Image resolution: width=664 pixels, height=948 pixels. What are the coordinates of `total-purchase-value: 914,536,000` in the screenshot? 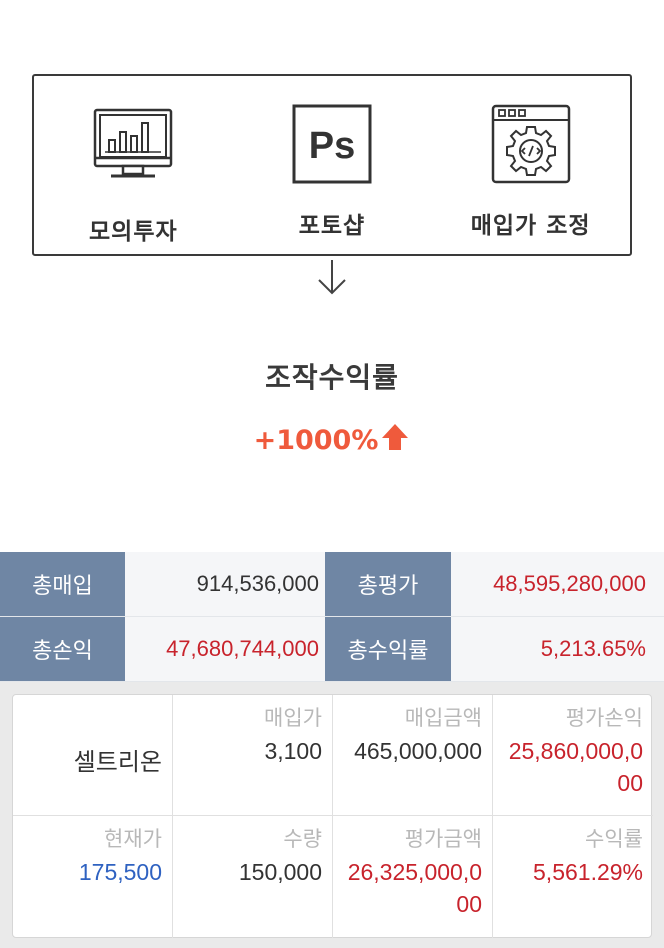 It's located at (225, 584).